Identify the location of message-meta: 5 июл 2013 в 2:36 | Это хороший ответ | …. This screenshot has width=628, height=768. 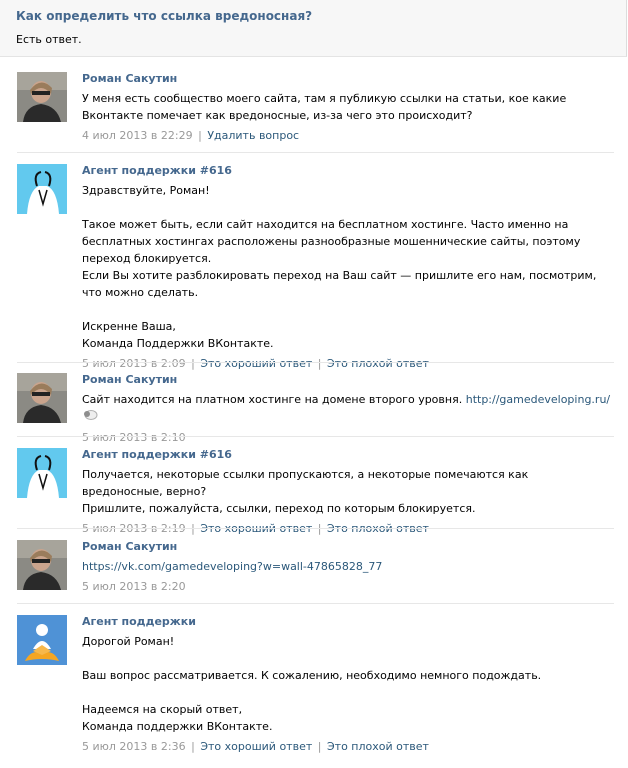
(255, 746).